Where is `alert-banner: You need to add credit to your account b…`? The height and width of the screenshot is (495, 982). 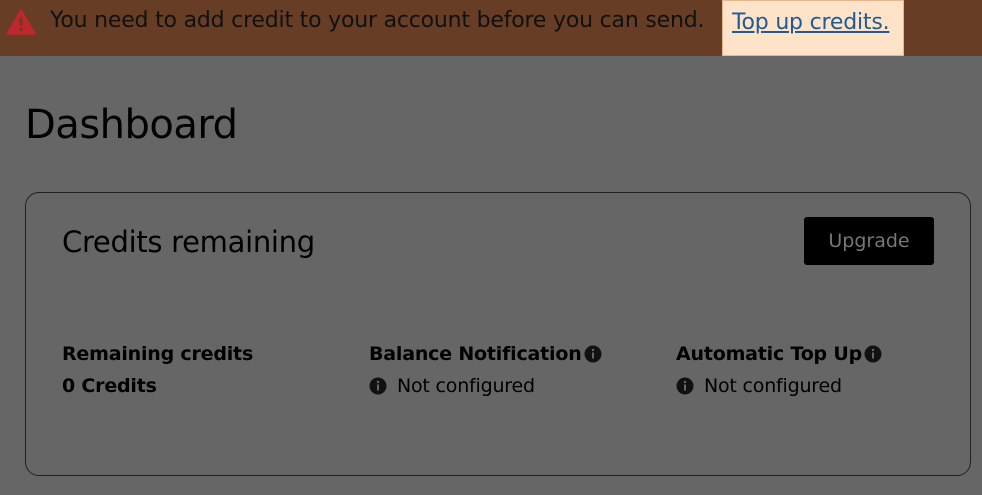
alert-banner: You need to add credit to your account b… is located at coordinates (491, 28).